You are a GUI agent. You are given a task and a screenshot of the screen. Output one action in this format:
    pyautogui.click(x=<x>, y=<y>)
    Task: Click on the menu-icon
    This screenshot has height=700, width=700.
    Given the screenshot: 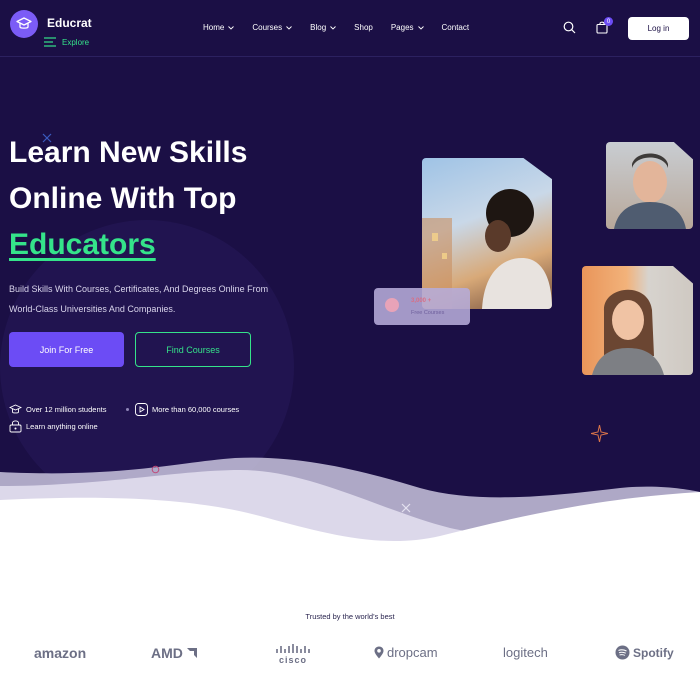 What is the action you would take?
    pyautogui.click(x=50, y=42)
    